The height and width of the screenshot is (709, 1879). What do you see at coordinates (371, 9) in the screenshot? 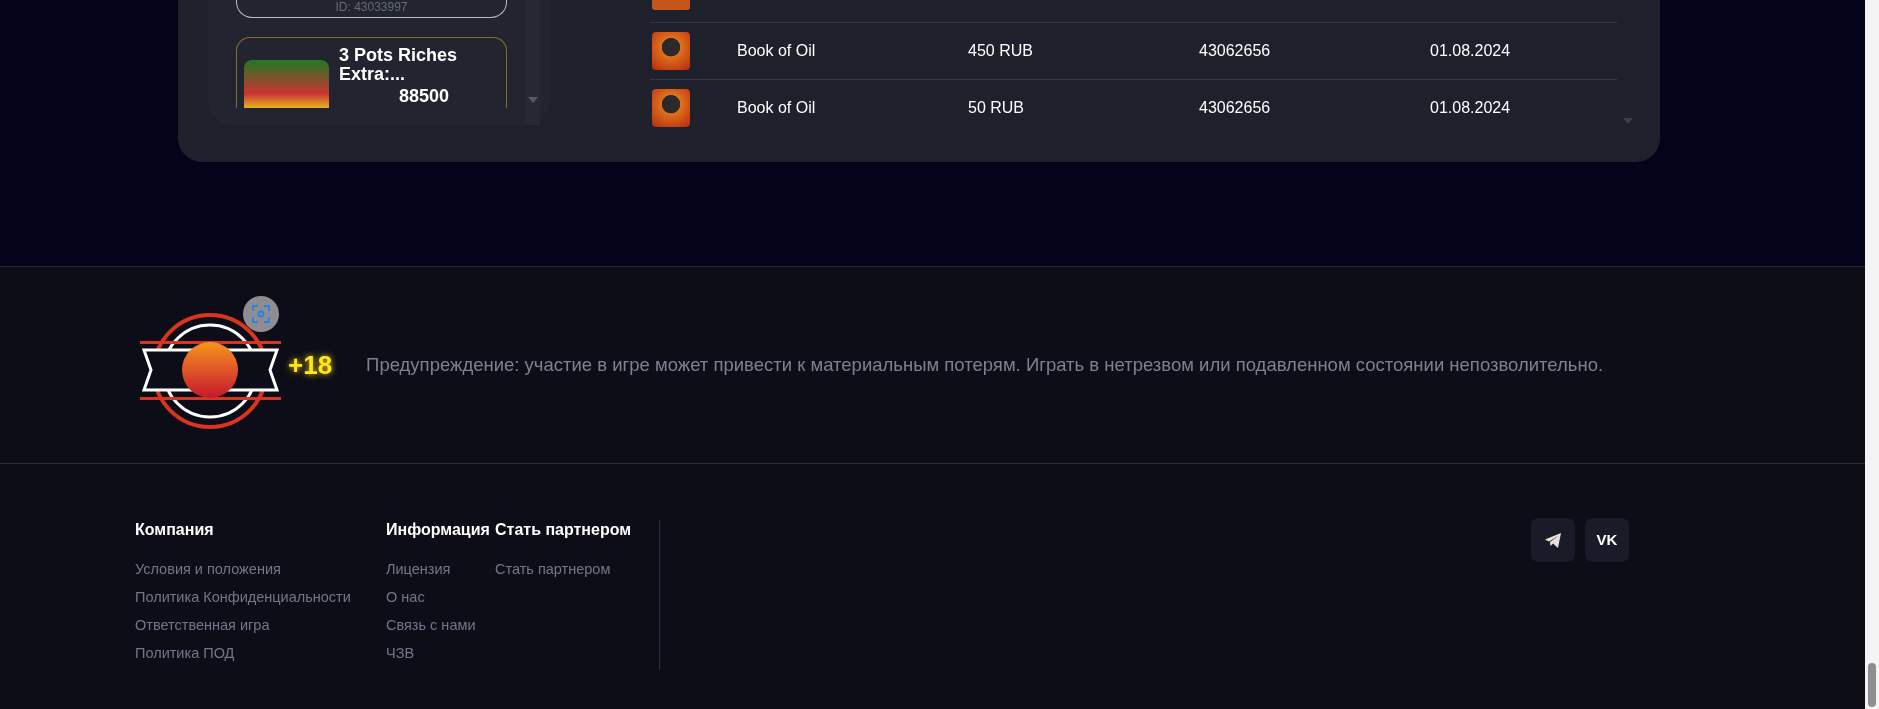
I see `player-id-card: ID: 43033997` at bounding box center [371, 9].